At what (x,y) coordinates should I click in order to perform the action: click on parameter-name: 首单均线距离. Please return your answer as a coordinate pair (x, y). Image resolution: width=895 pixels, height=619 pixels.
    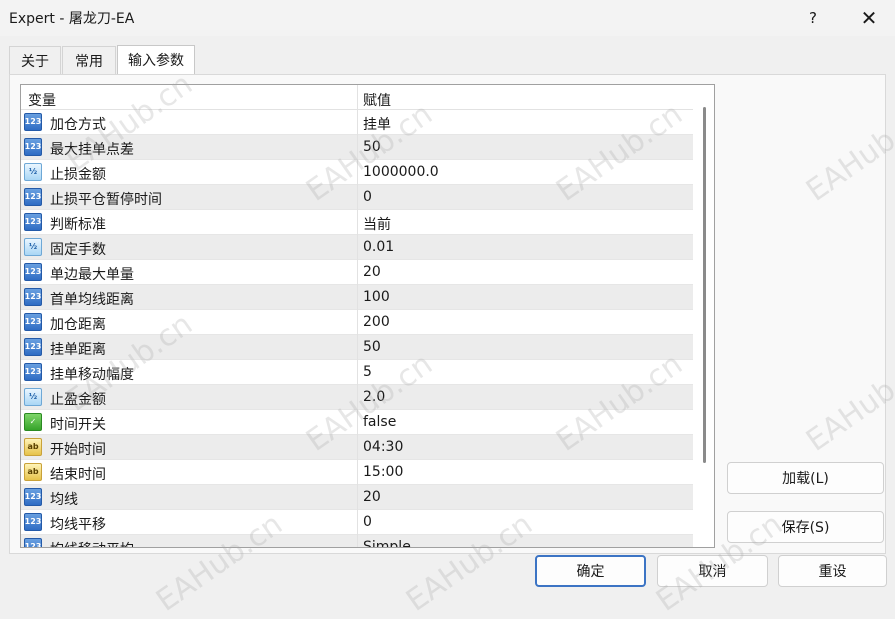
    Looking at the image, I should click on (92, 300).